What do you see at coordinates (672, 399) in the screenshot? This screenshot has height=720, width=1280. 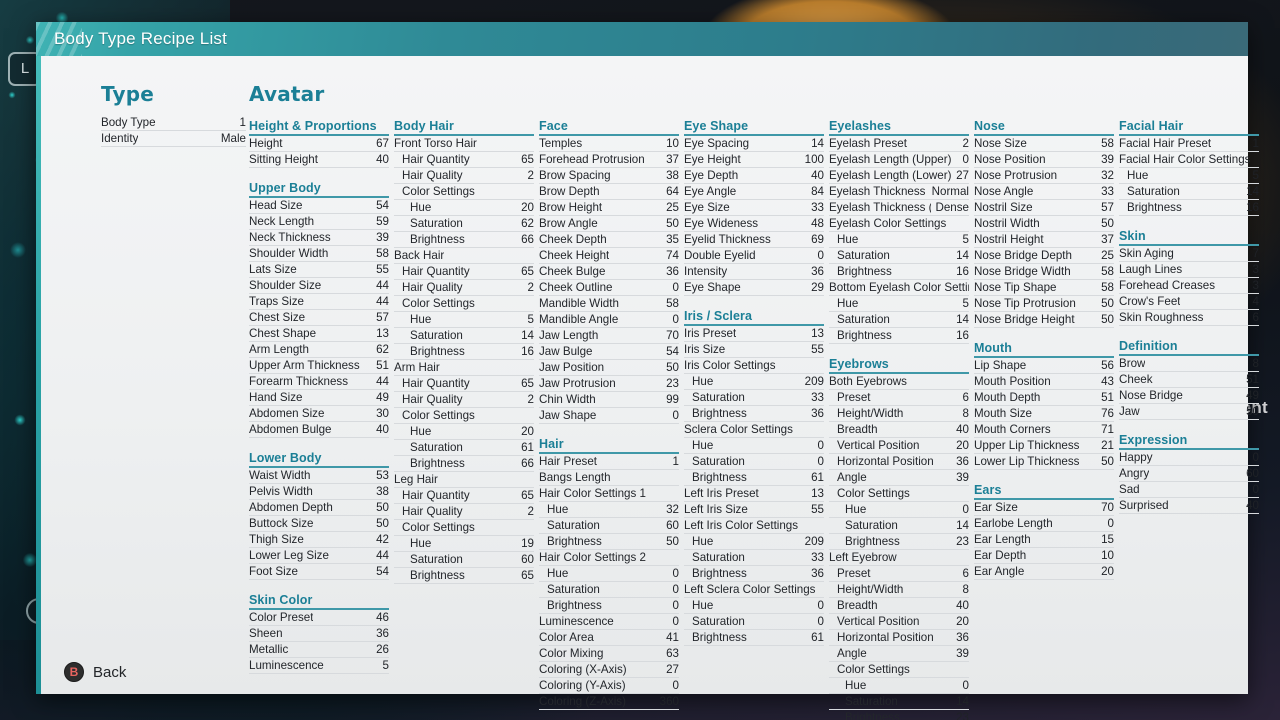 I see `parameter-value: 99` at bounding box center [672, 399].